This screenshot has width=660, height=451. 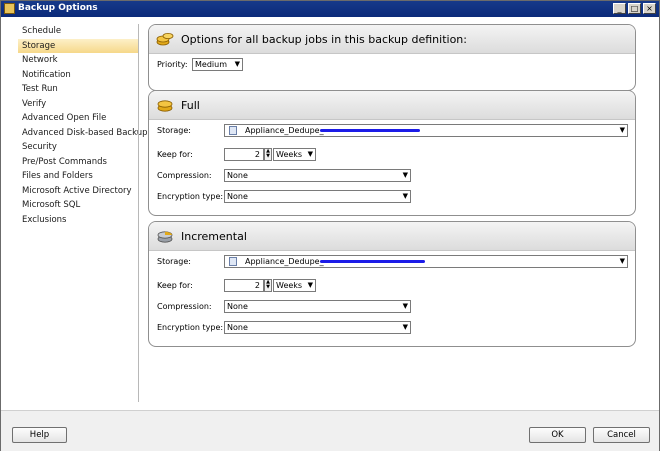 I want to click on app-icon, so click(x=9, y=8).